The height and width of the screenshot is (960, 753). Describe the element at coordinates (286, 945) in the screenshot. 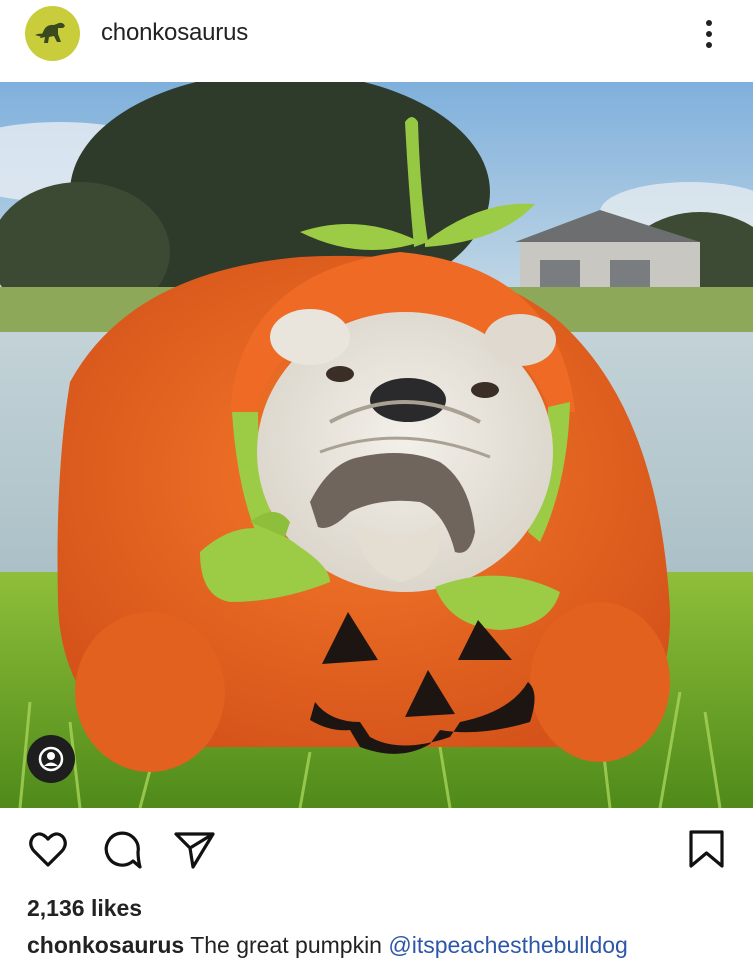

I see `caption-text: The great pumpkin` at that location.